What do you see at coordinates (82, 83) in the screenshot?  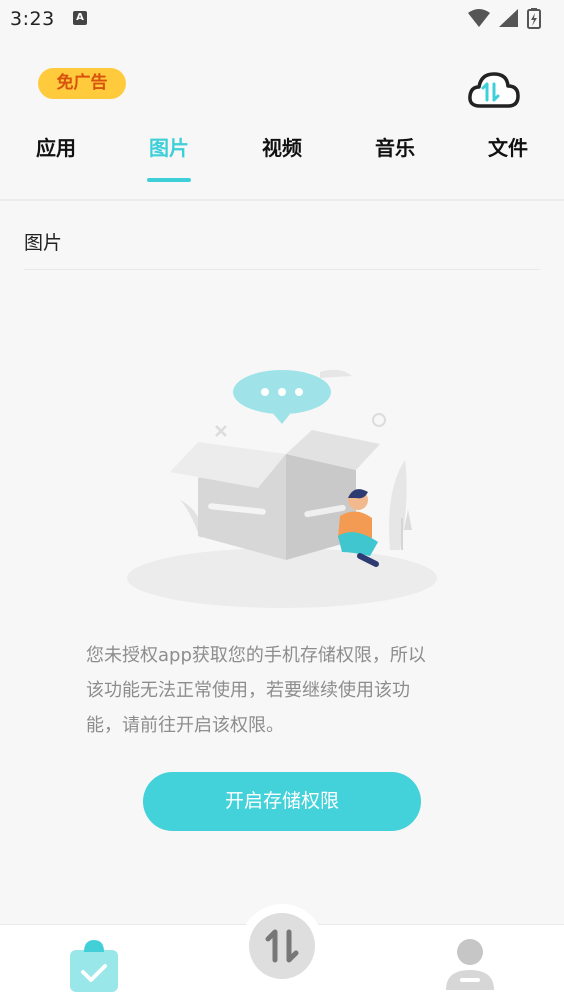 I see `remove-ads-button: 免广告` at bounding box center [82, 83].